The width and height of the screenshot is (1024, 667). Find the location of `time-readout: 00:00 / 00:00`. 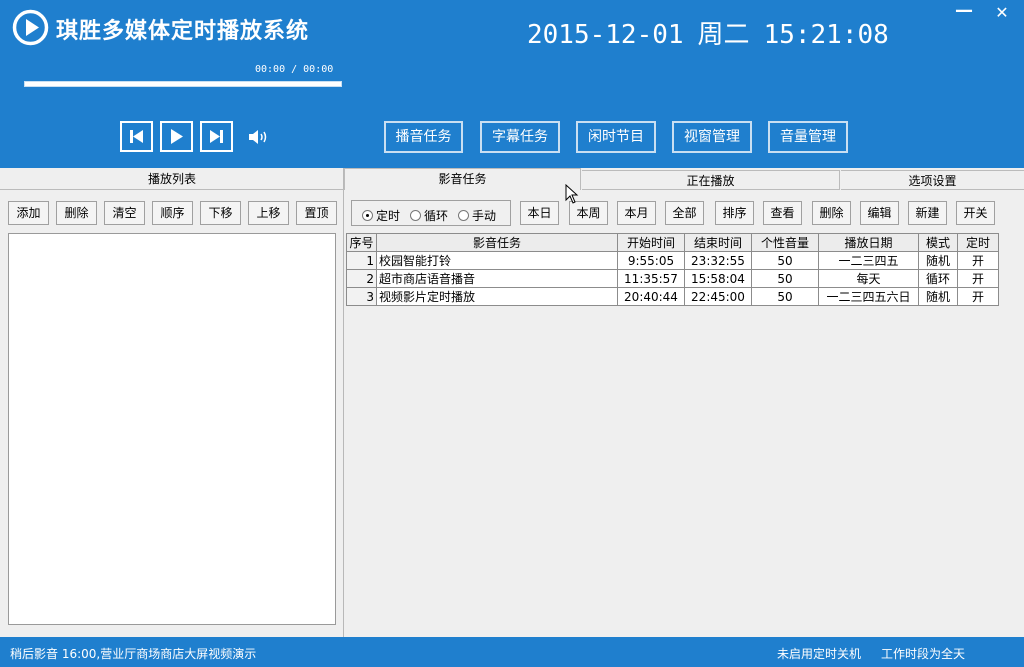

time-readout: 00:00 / 00:00 is located at coordinates (294, 69).